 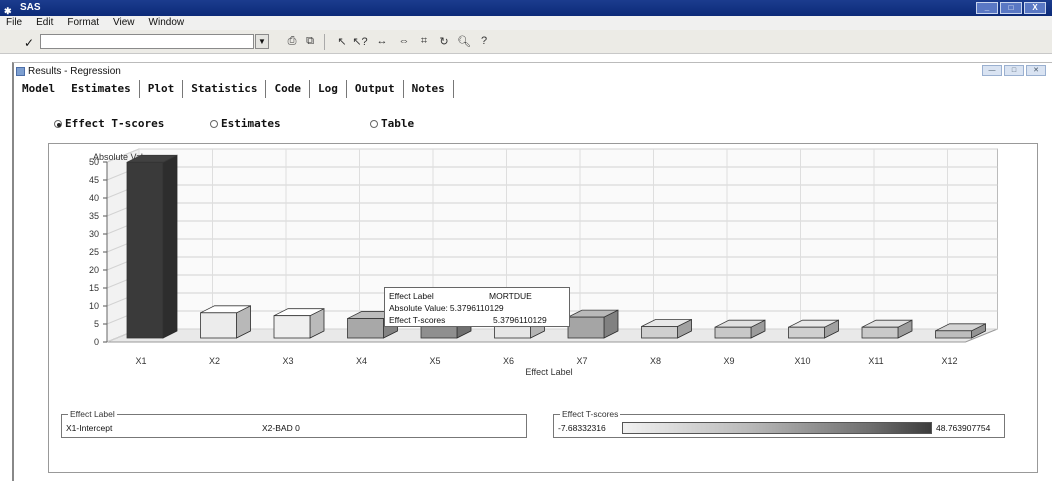 What do you see at coordinates (582, 428) in the screenshot?
I see `t-scores-min: -7.68332316` at bounding box center [582, 428].